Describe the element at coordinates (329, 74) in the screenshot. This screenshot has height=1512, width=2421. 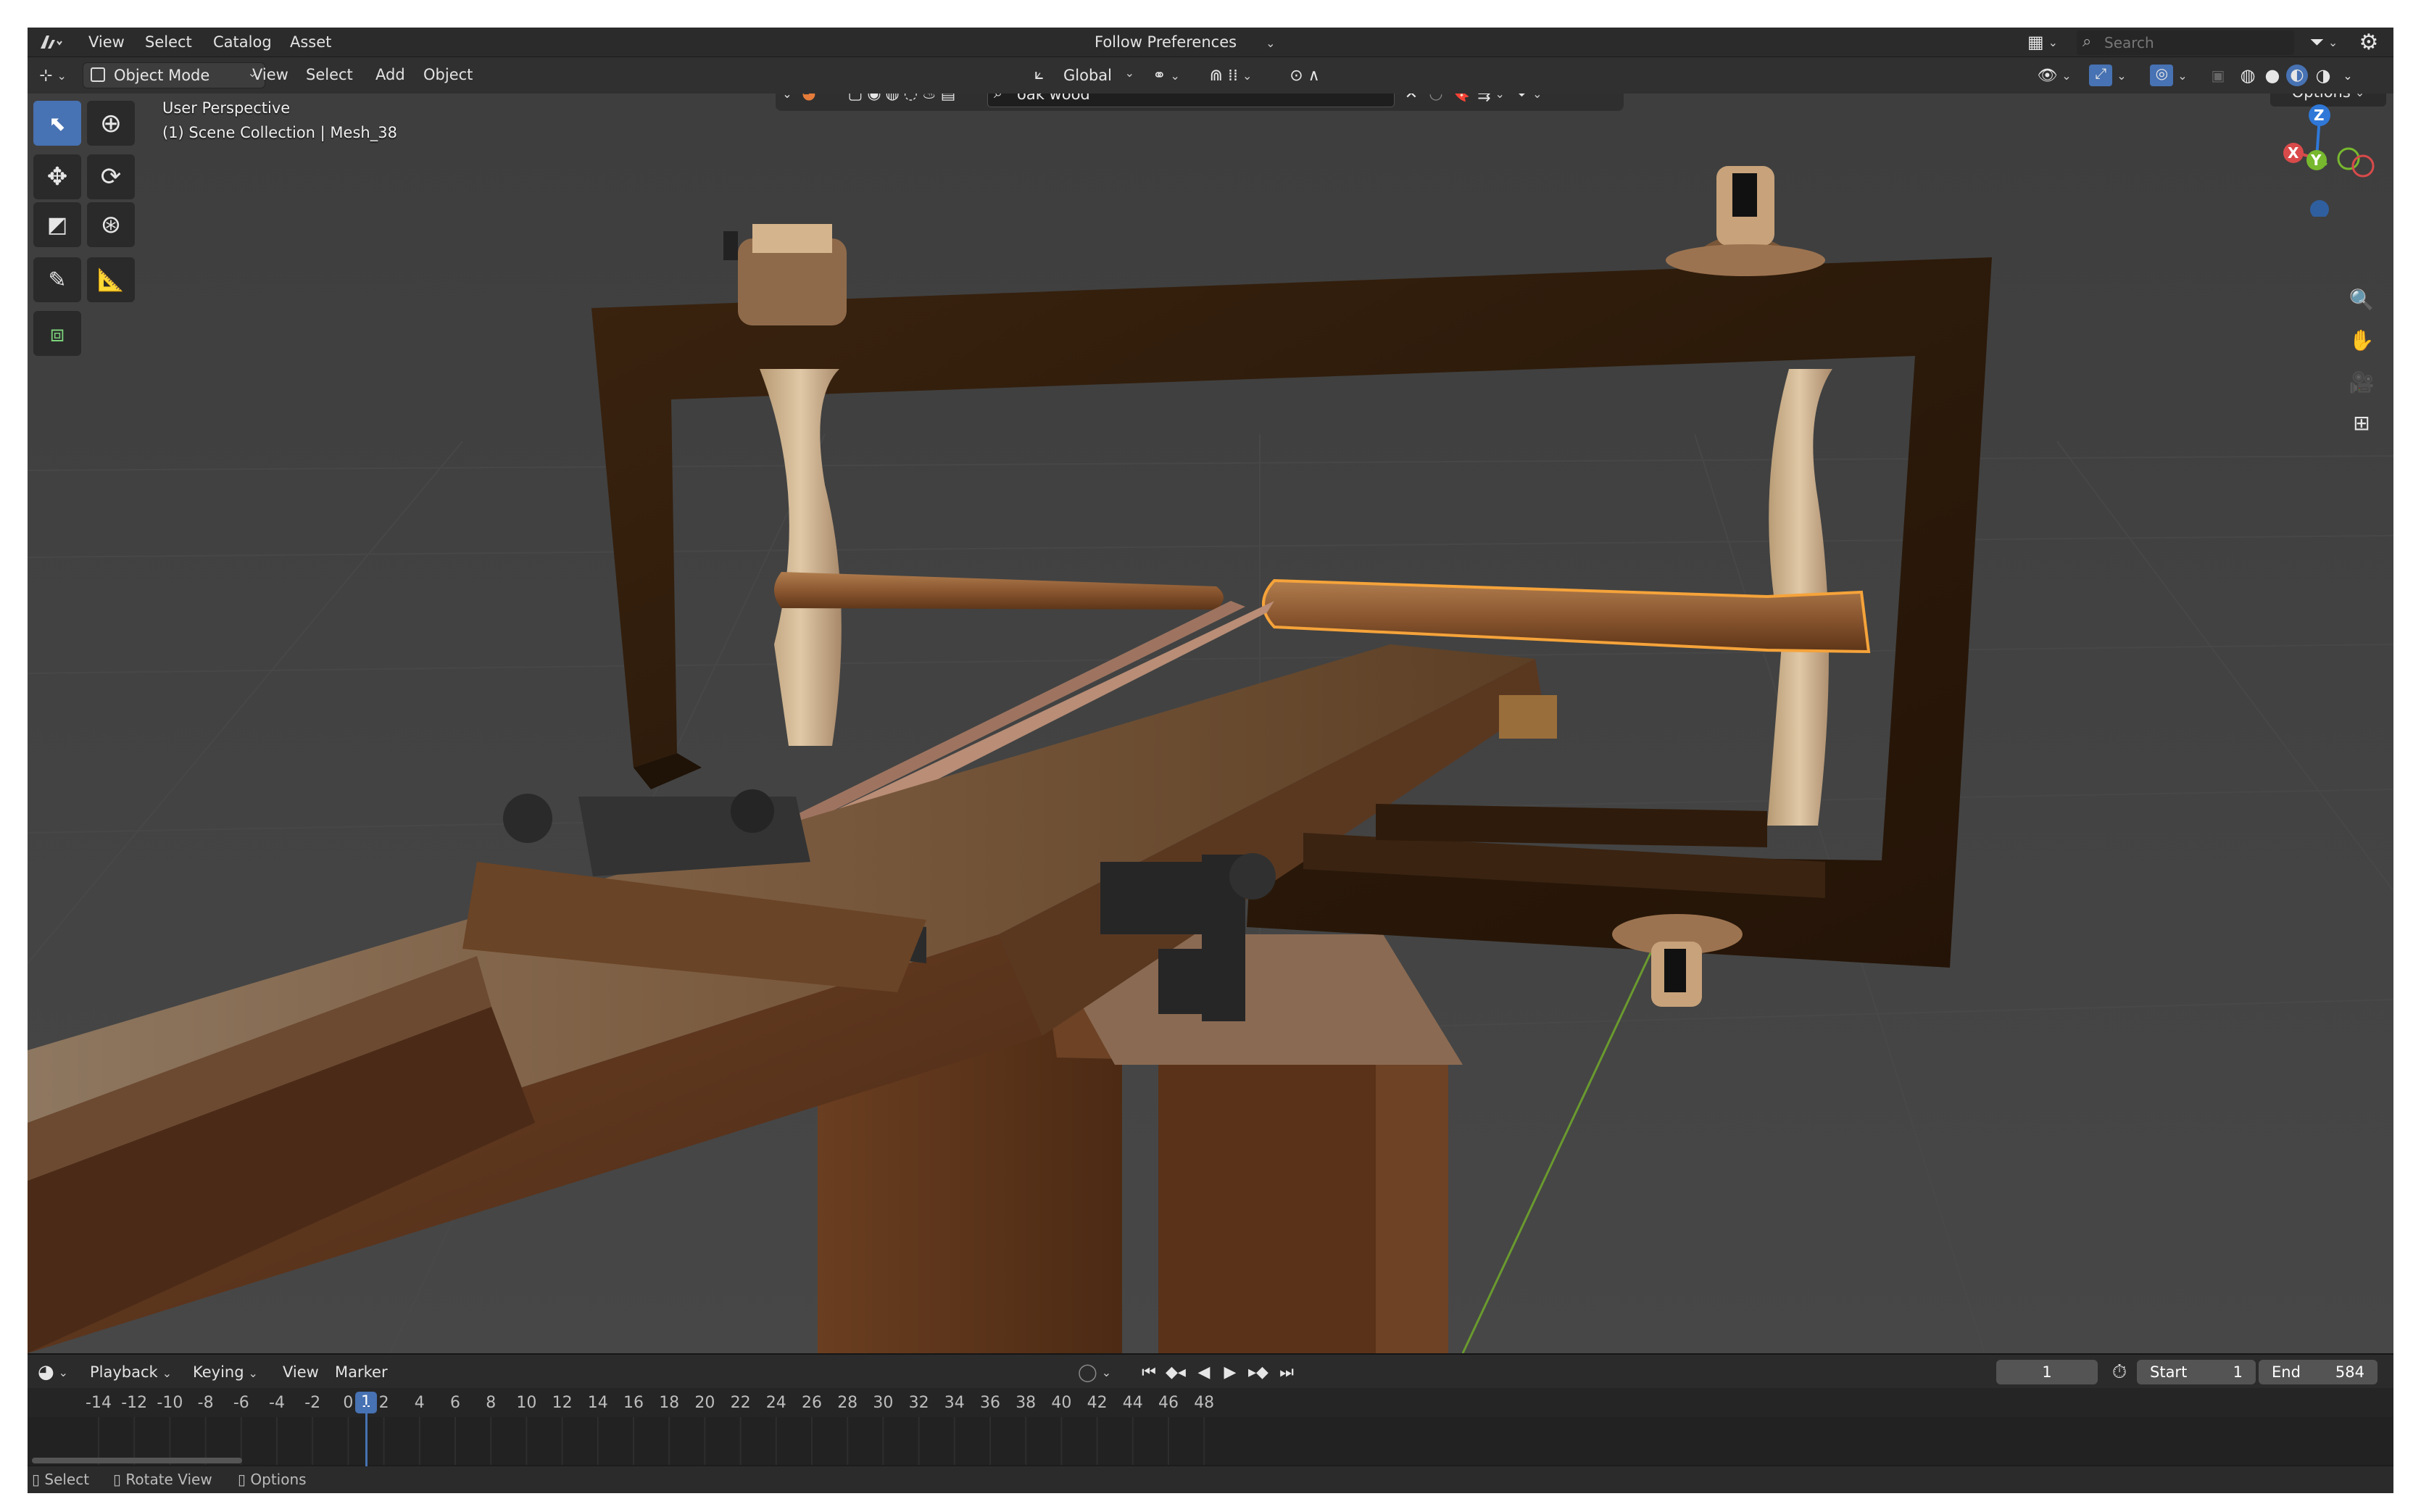
I see `hdr-menu-select: Select` at that location.